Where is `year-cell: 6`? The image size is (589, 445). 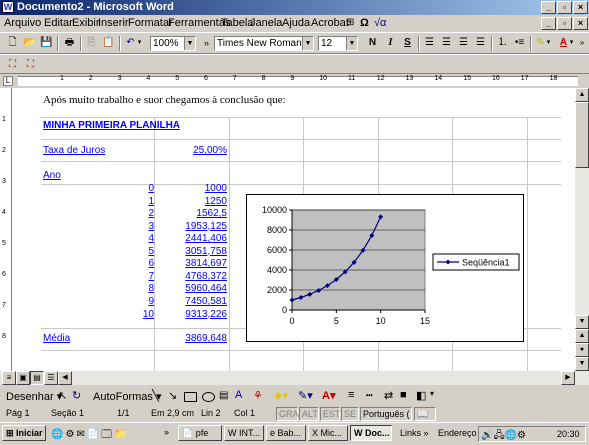
year-cell: 6 is located at coordinates (129, 263).